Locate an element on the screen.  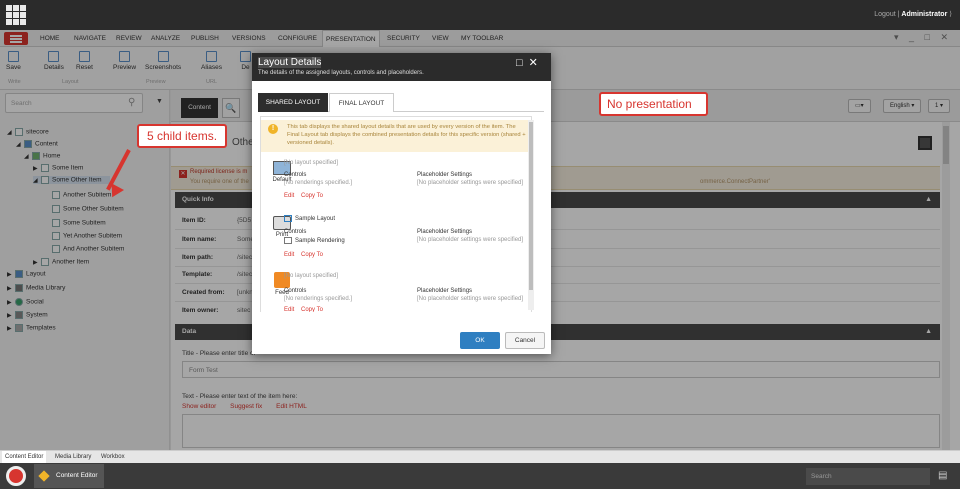
child-items-callout: 5 child items. is located at coordinates (182, 136).